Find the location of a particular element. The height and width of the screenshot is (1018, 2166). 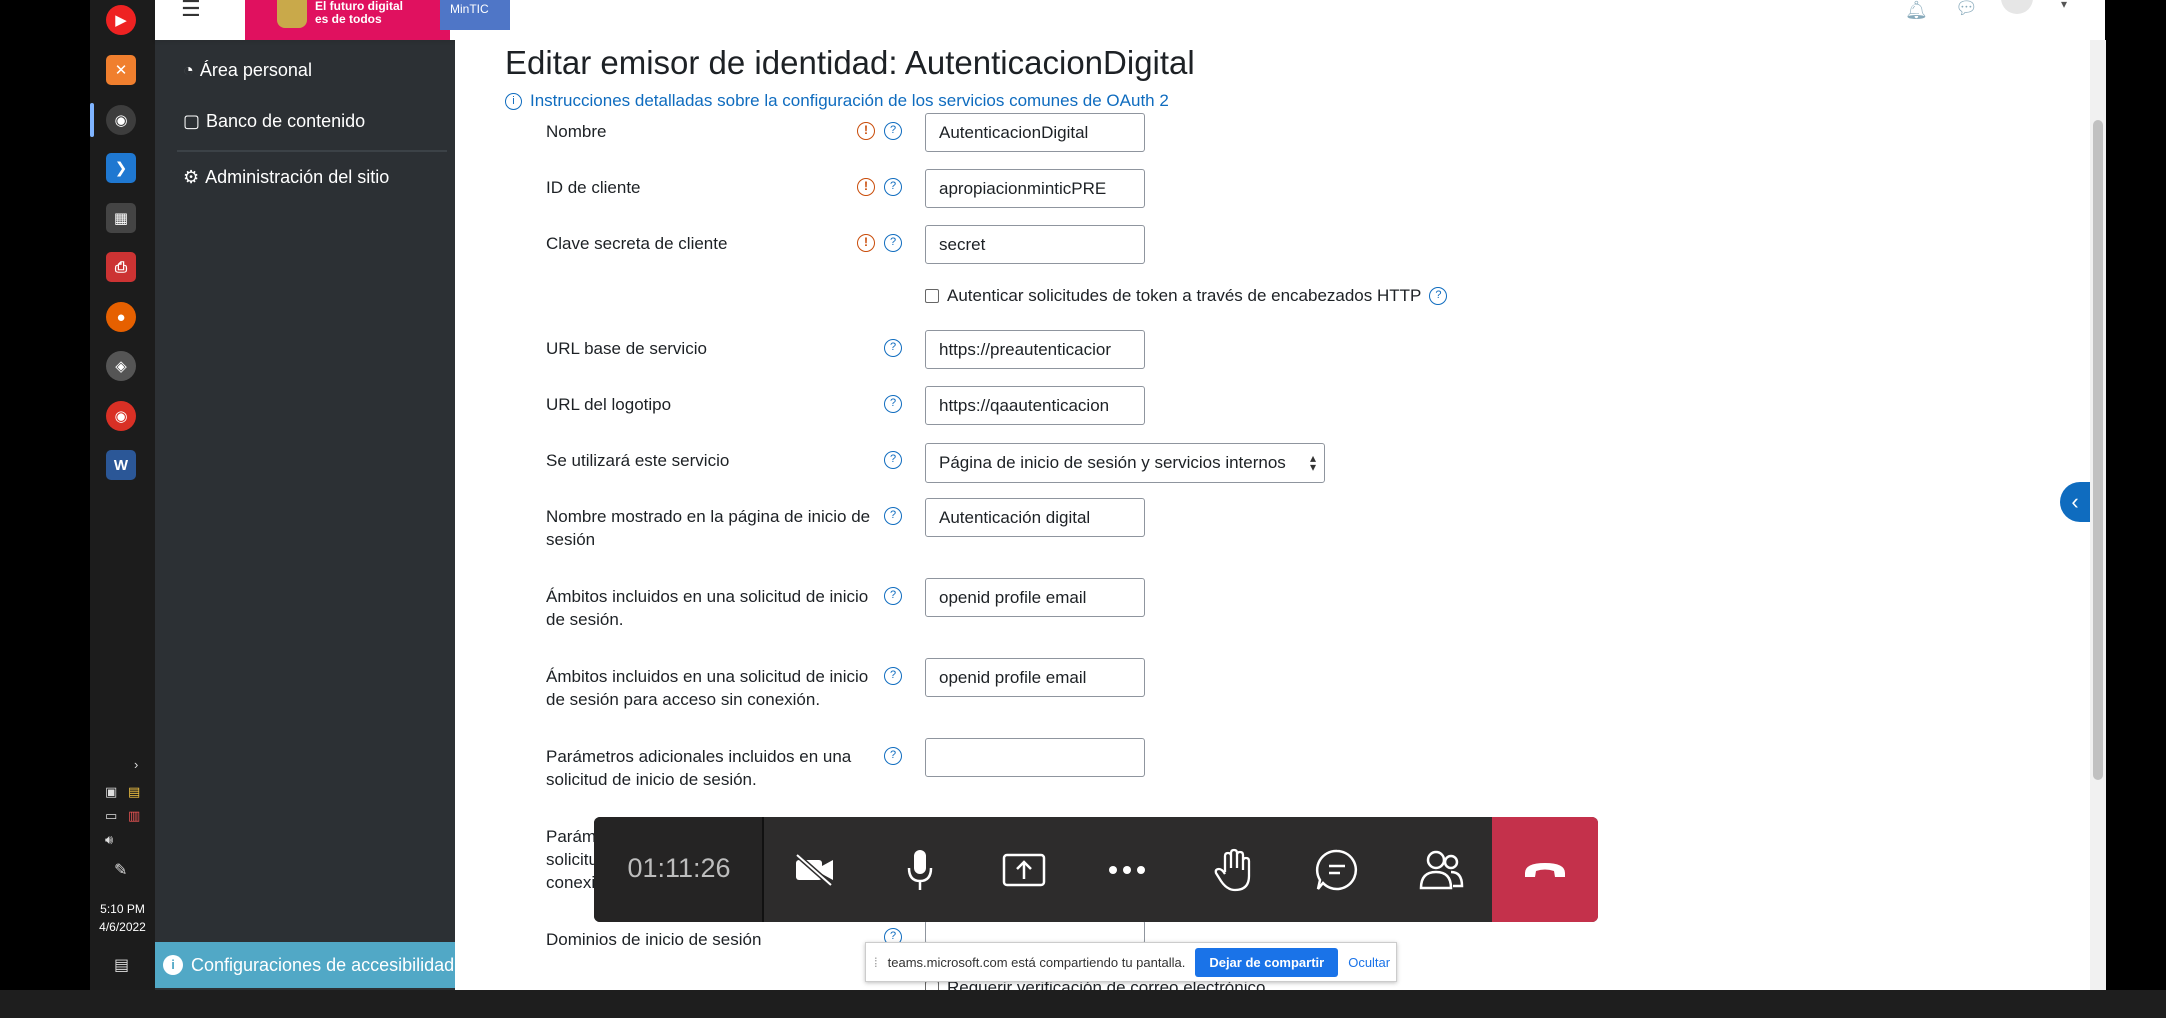

page-scrollbar is located at coordinates (2098, 515).